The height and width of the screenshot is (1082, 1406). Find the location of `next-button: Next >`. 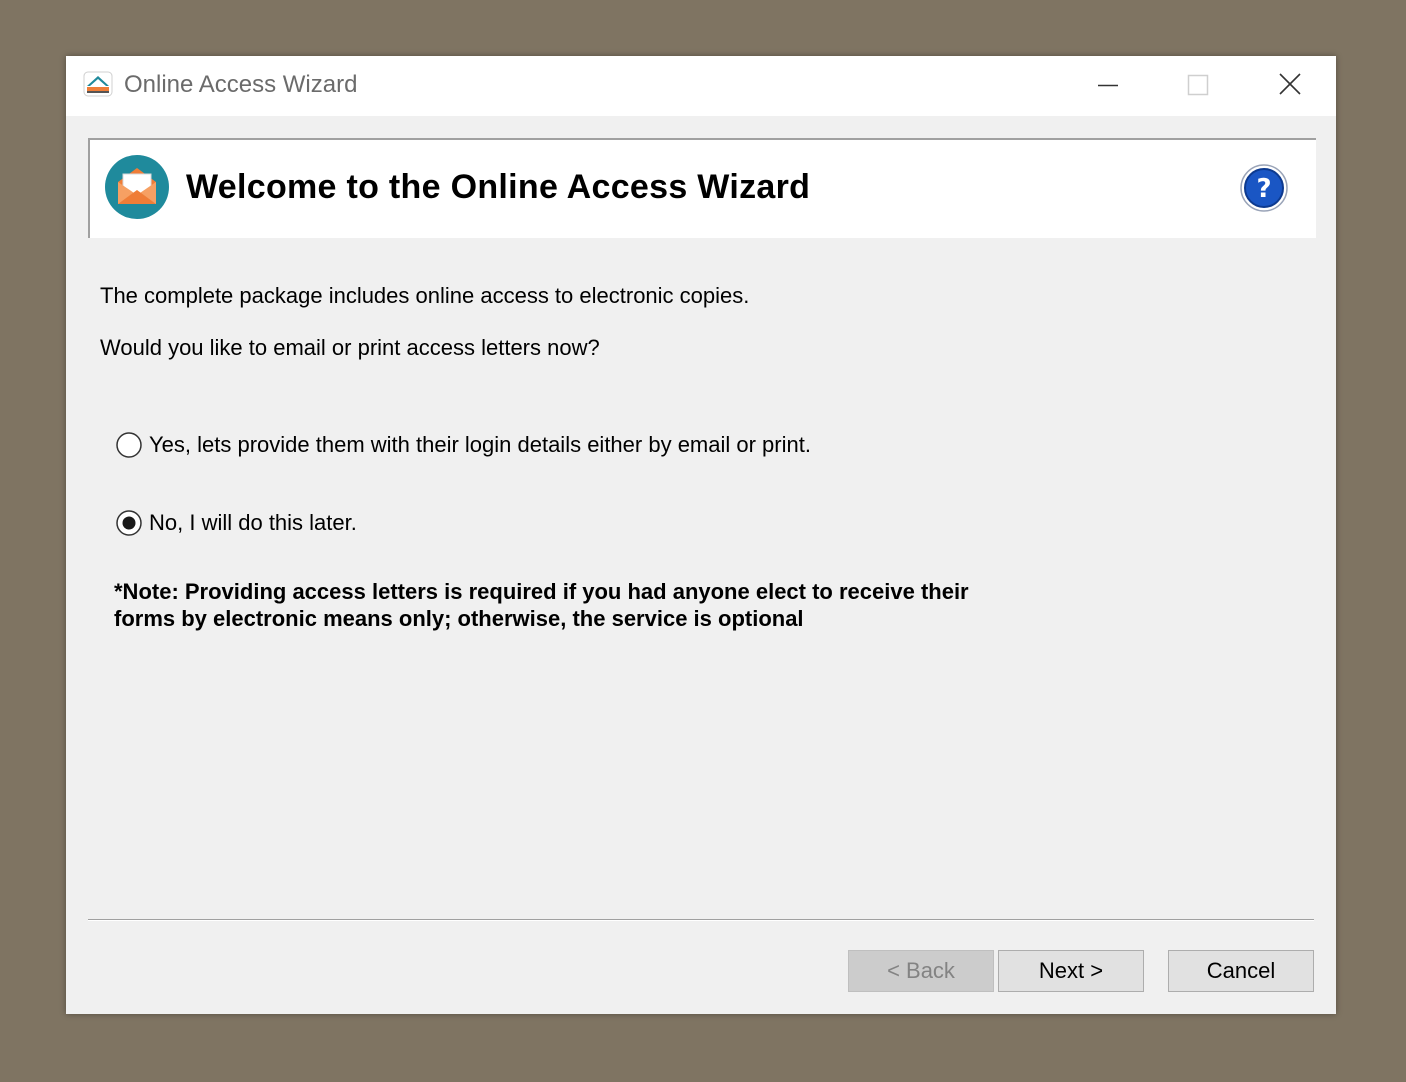

next-button: Next > is located at coordinates (1071, 971).